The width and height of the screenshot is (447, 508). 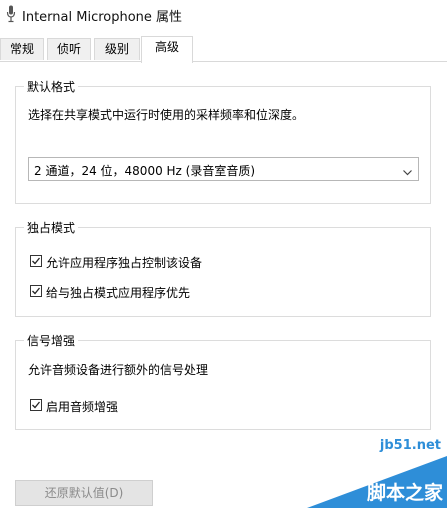 I want to click on restore-defaults-button: 还原默认值(D), so click(x=84, y=493).